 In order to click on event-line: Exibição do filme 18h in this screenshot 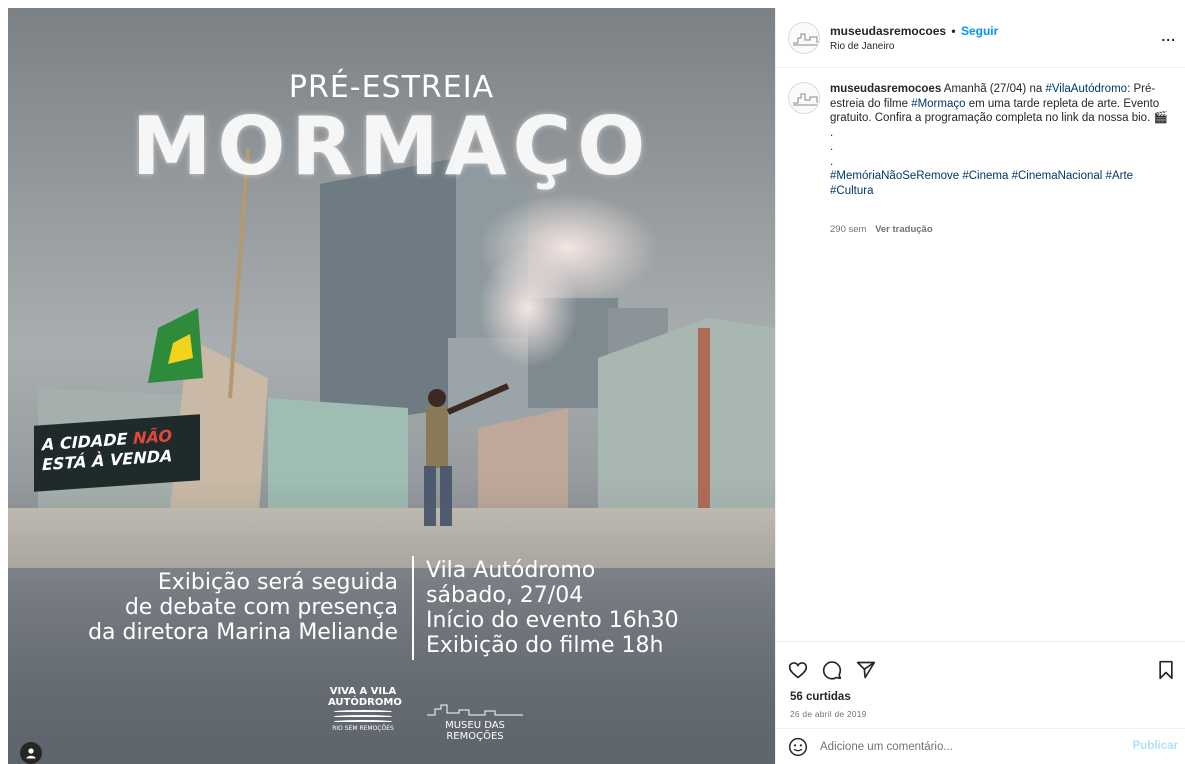, I will do `click(545, 645)`.